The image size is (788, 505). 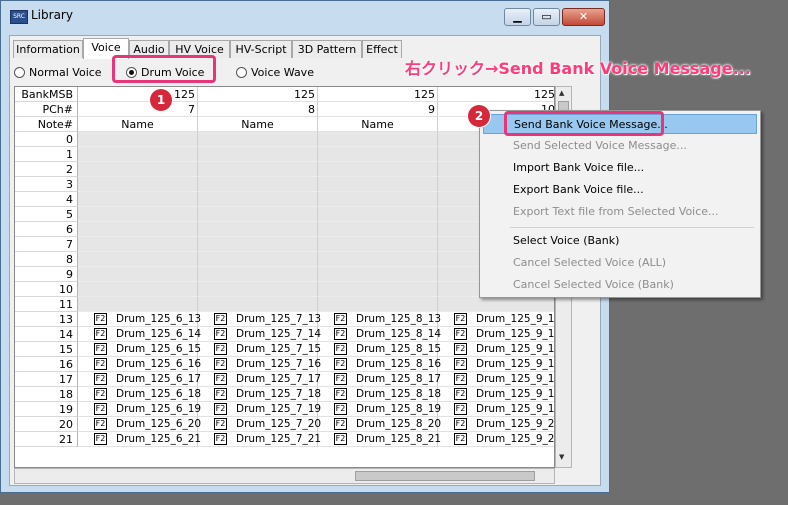 What do you see at coordinates (139, 349) in the screenshot?
I see `grid-cell: F2 Drum_125_6_15` at bounding box center [139, 349].